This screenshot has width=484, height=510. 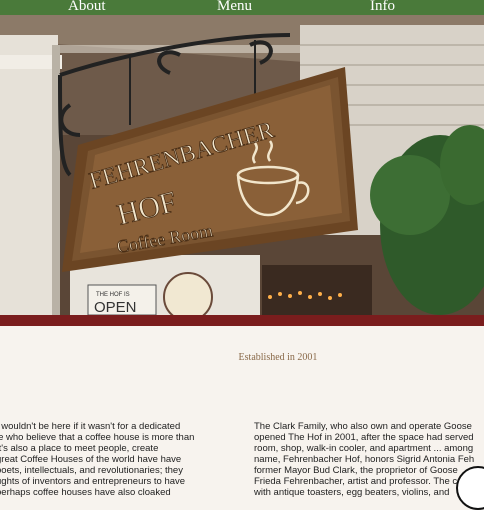 I want to click on open-sign-top: THE HOF IS, so click(x=113, y=295).